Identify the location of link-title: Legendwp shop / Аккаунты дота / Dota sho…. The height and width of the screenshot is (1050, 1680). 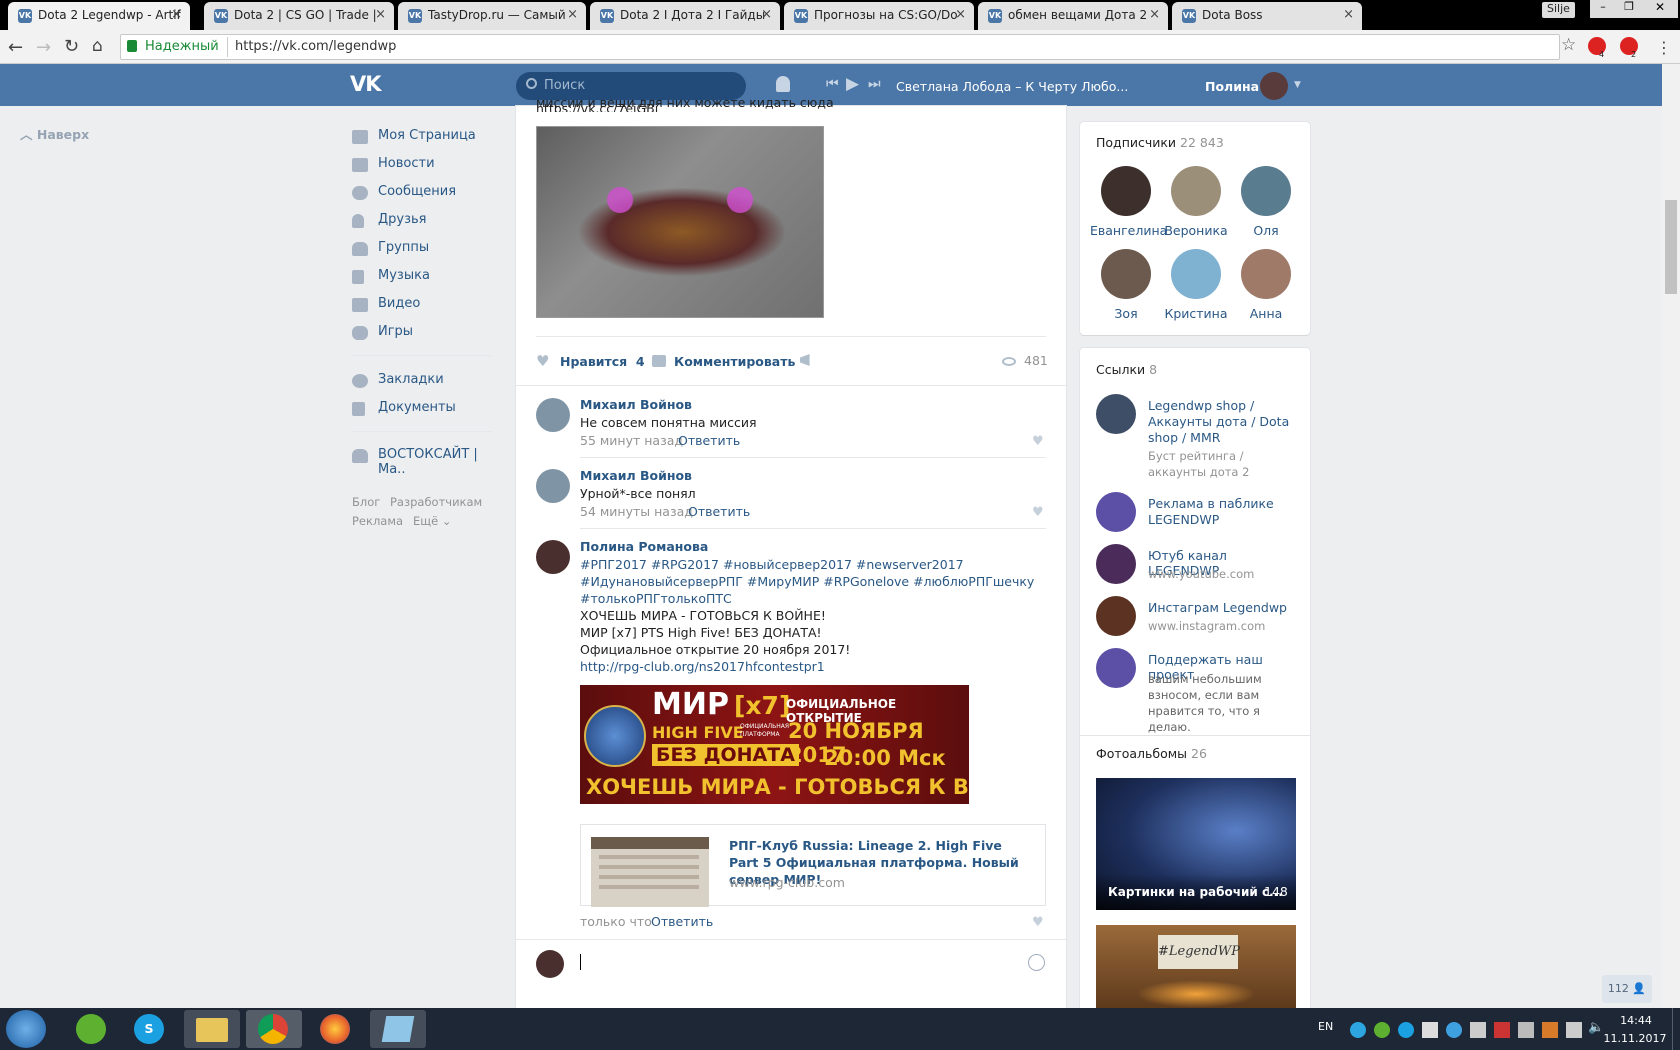
(1223, 422).